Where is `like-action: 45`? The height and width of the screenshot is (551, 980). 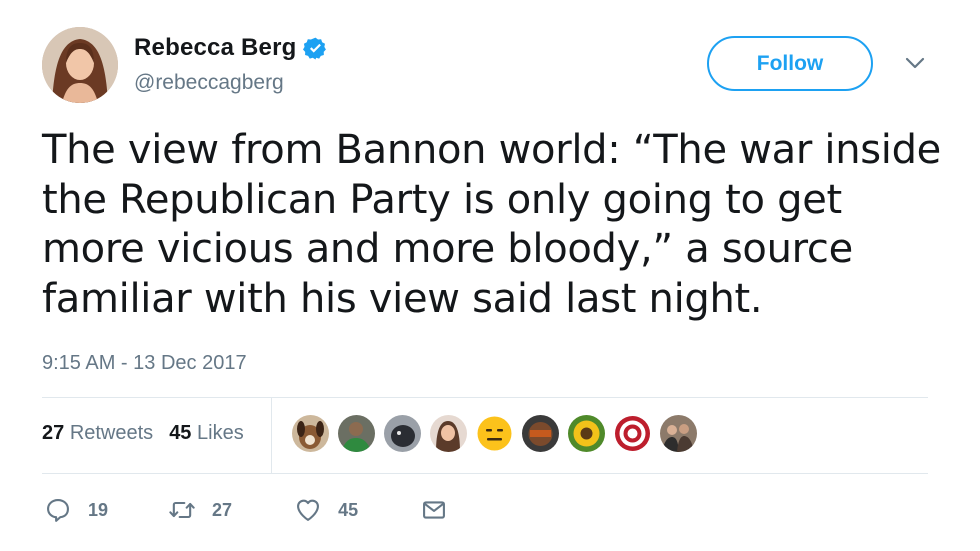 like-action: 45 is located at coordinates (326, 510).